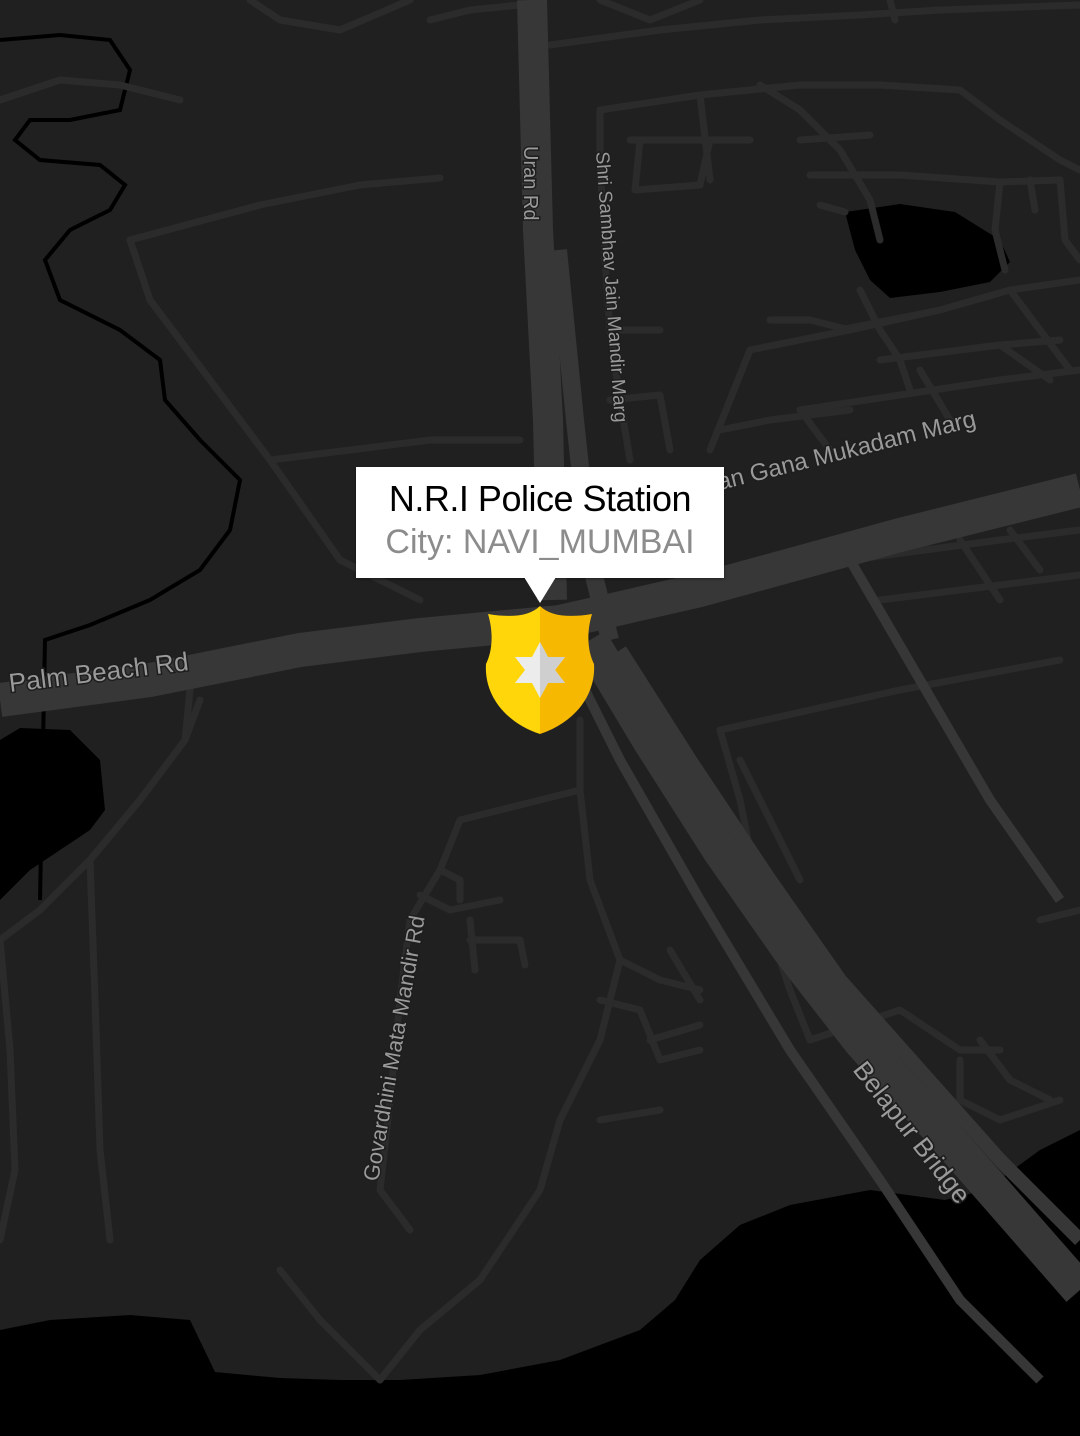 The width and height of the screenshot is (1080, 1436). I want to click on info-window-subtitle: City: NAVI_MUMBAI, so click(540, 542).